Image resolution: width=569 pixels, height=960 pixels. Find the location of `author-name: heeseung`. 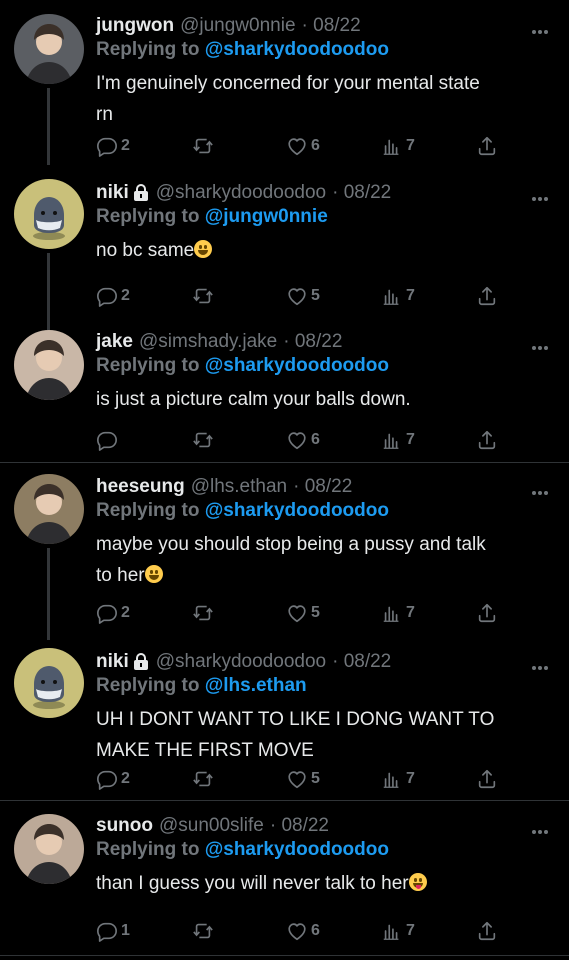

author-name: heeseung is located at coordinates (140, 487).